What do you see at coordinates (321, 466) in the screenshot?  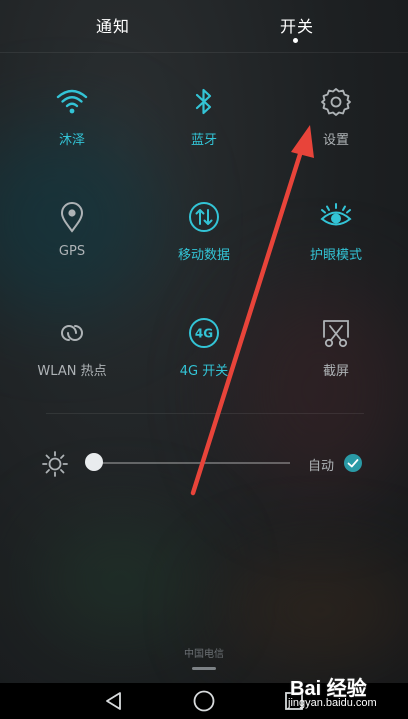 I see `auto-brightness-label: 自动` at bounding box center [321, 466].